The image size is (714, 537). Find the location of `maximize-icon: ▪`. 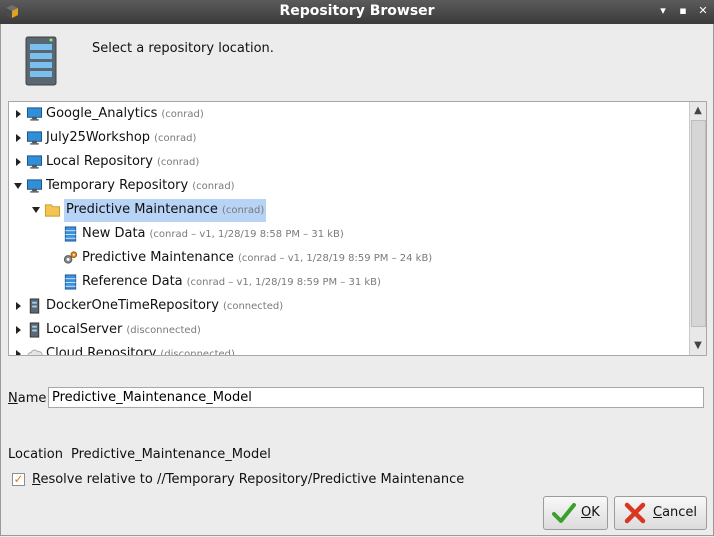

maximize-icon: ▪ is located at coordinates (683, 11).